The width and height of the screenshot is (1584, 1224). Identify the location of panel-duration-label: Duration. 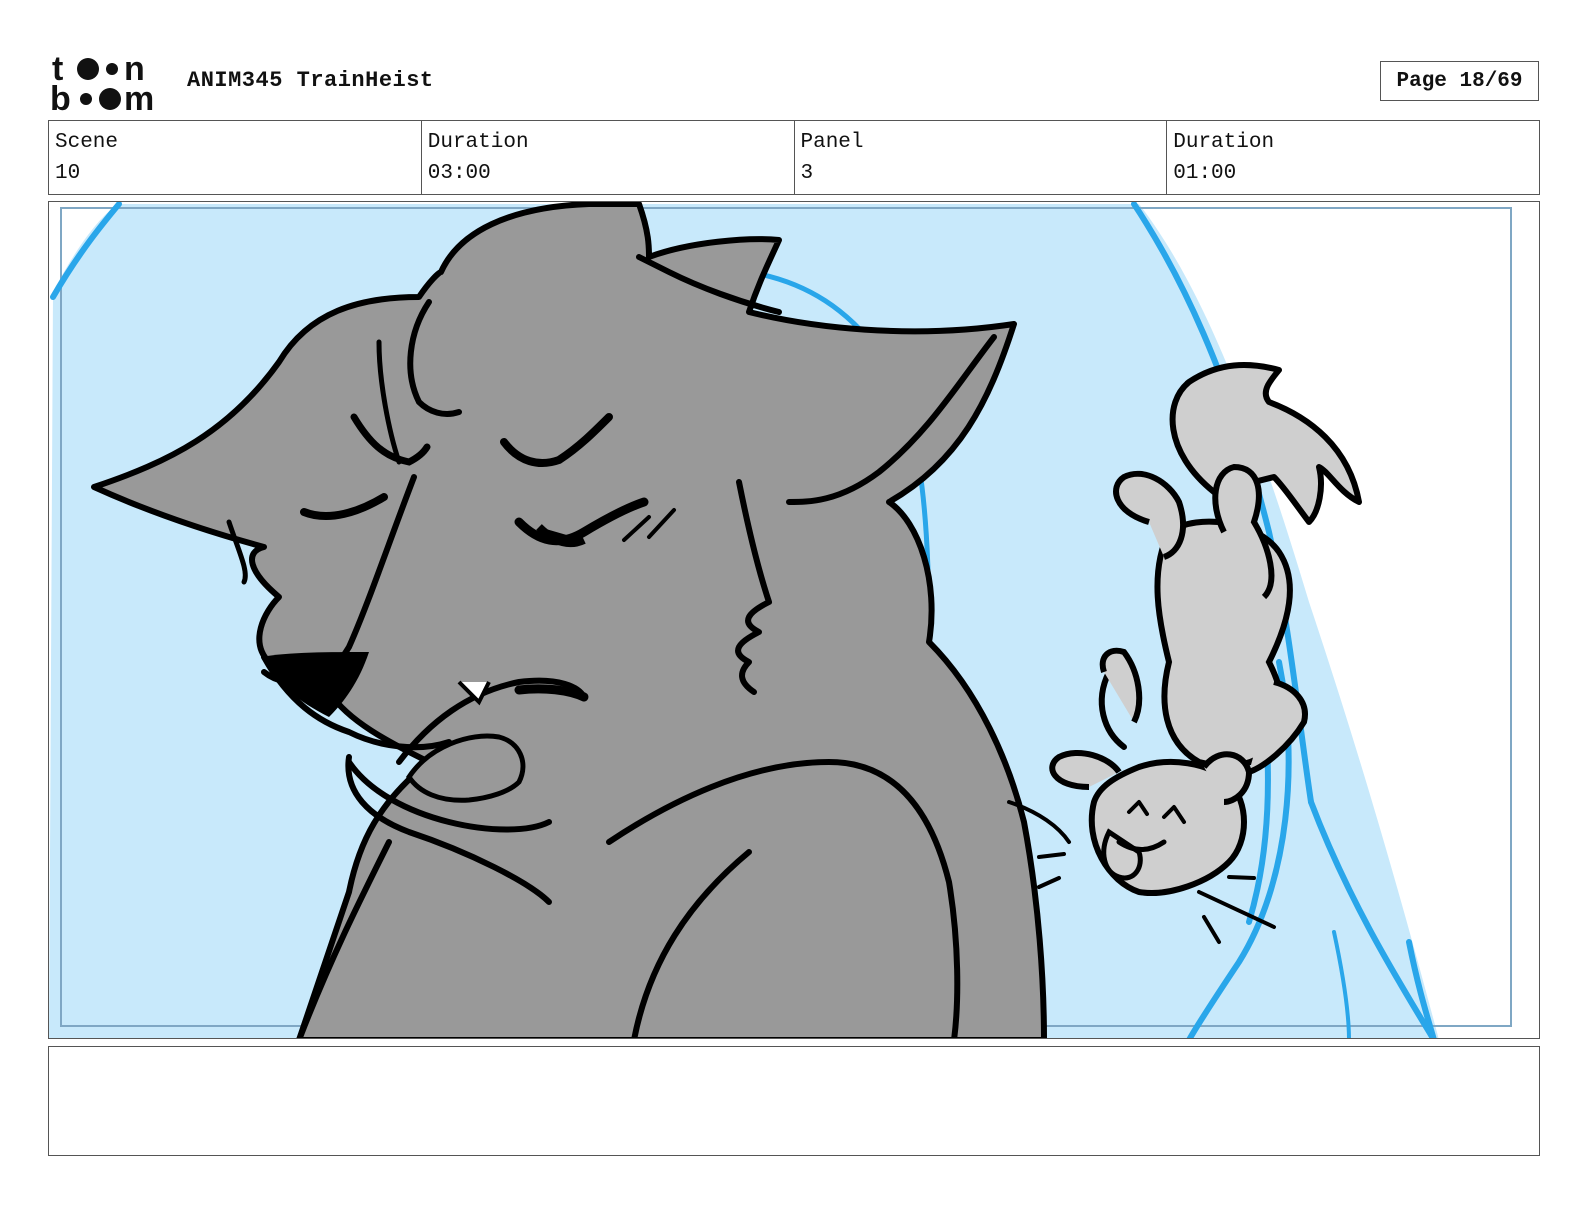
(1224, 142).